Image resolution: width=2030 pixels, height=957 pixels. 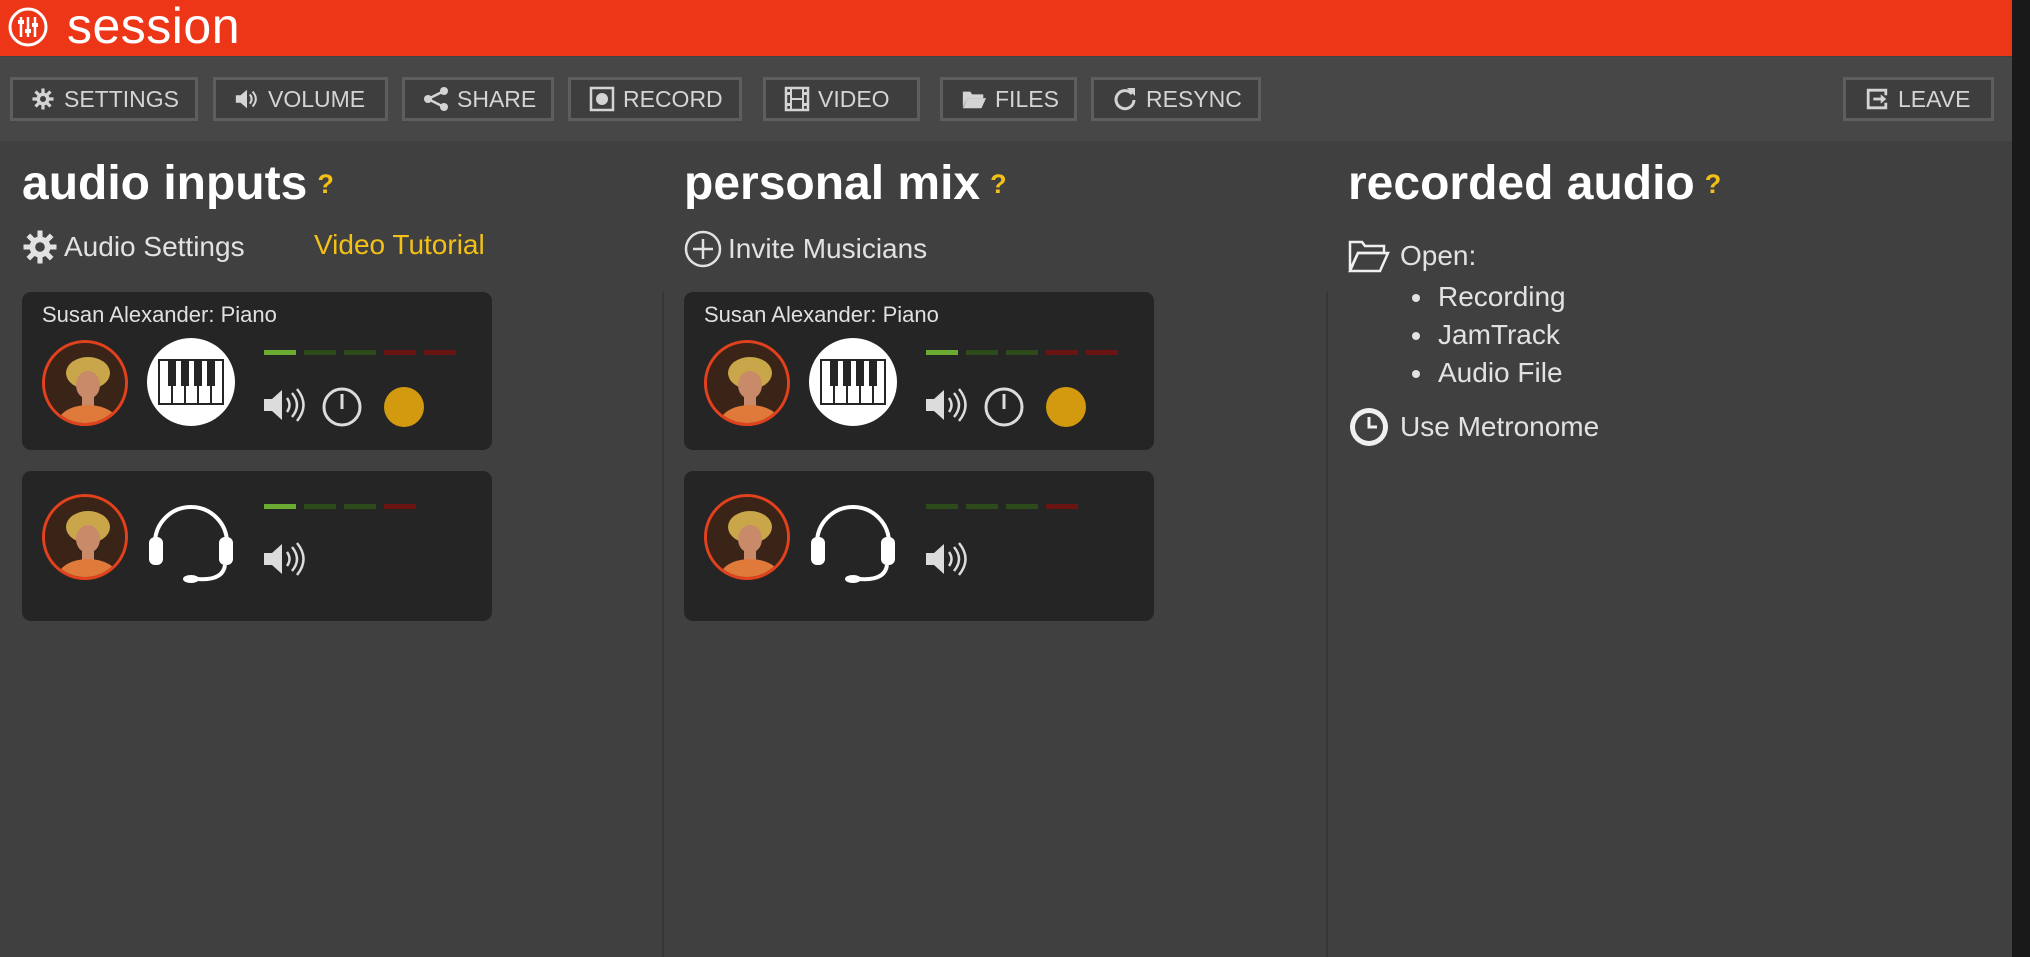 I want to click on settings-button: SETTINGS, so click(x=104, y=99).